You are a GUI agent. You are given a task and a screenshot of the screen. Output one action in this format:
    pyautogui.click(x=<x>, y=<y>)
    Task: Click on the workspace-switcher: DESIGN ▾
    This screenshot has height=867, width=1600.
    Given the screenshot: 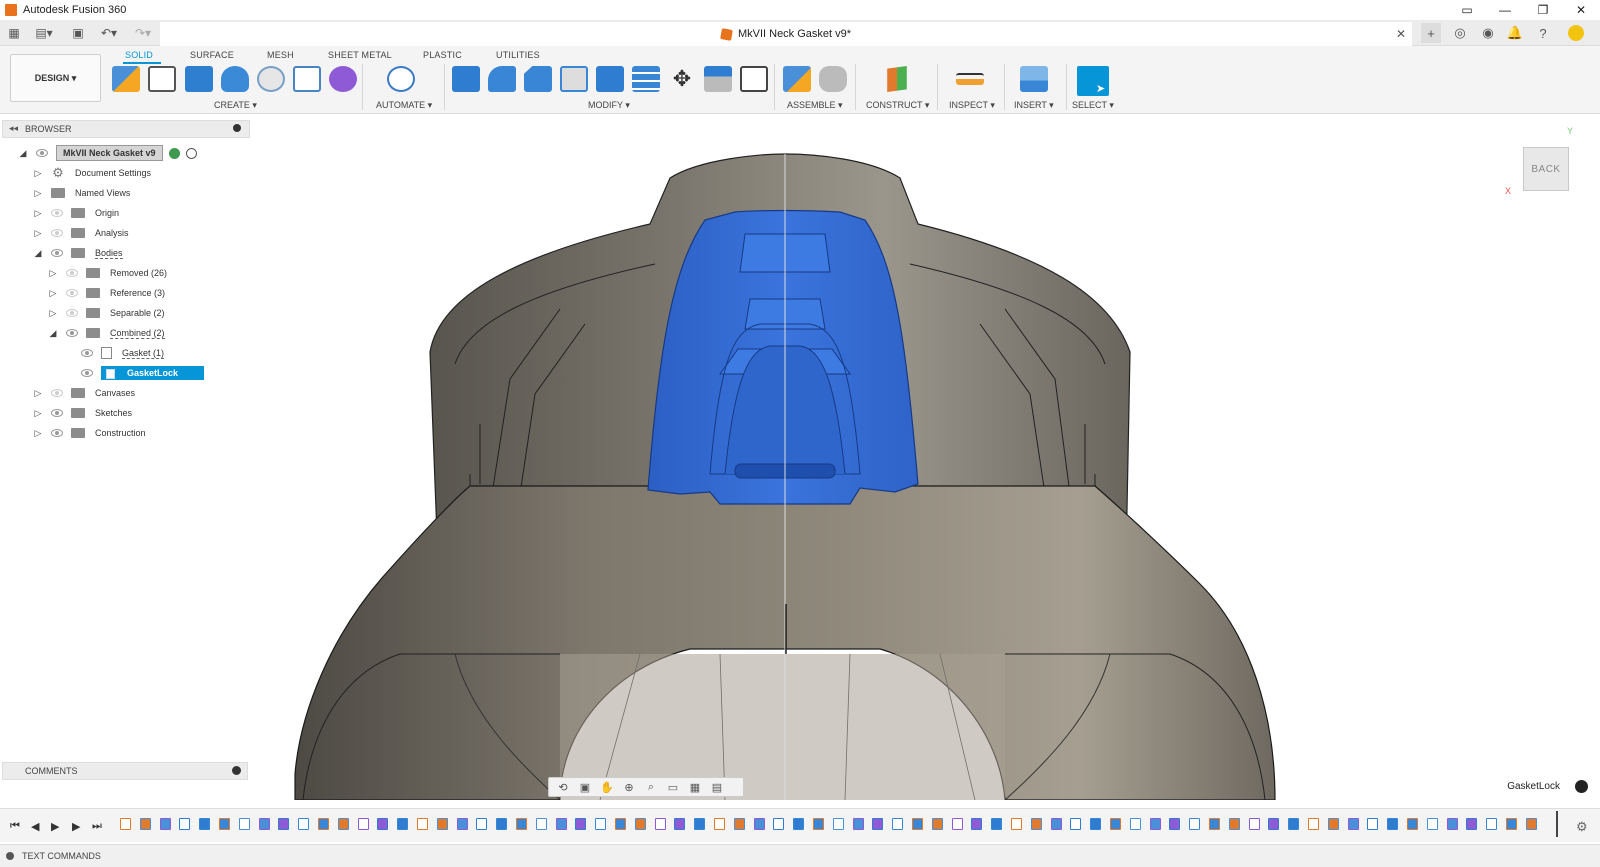 What is the action you would take?
    pyautogui.click(x=55, y=78)
    